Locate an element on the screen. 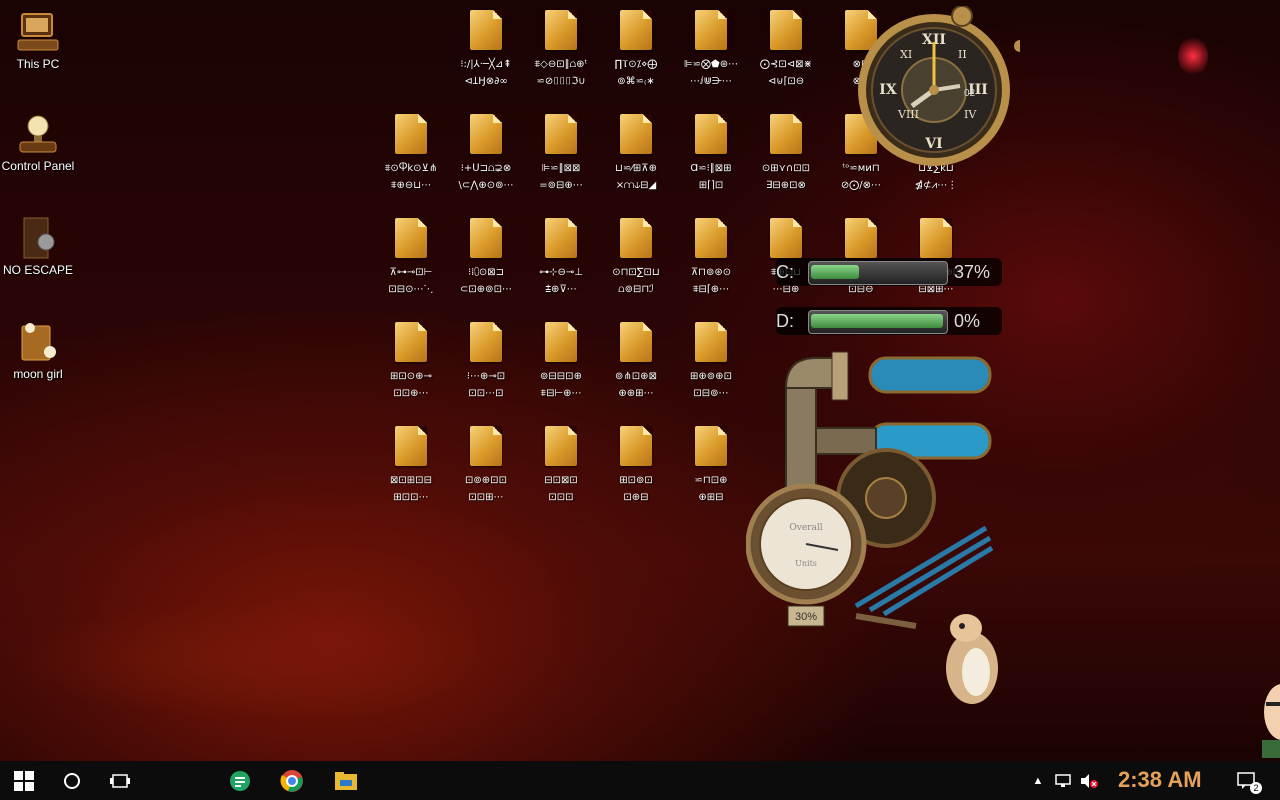 The image size is (1280, 800). desktop-folder: ⊞⊡⊙⊕⊸ ⊡⊡⊕⋯ is located at coordinates (411, 362).